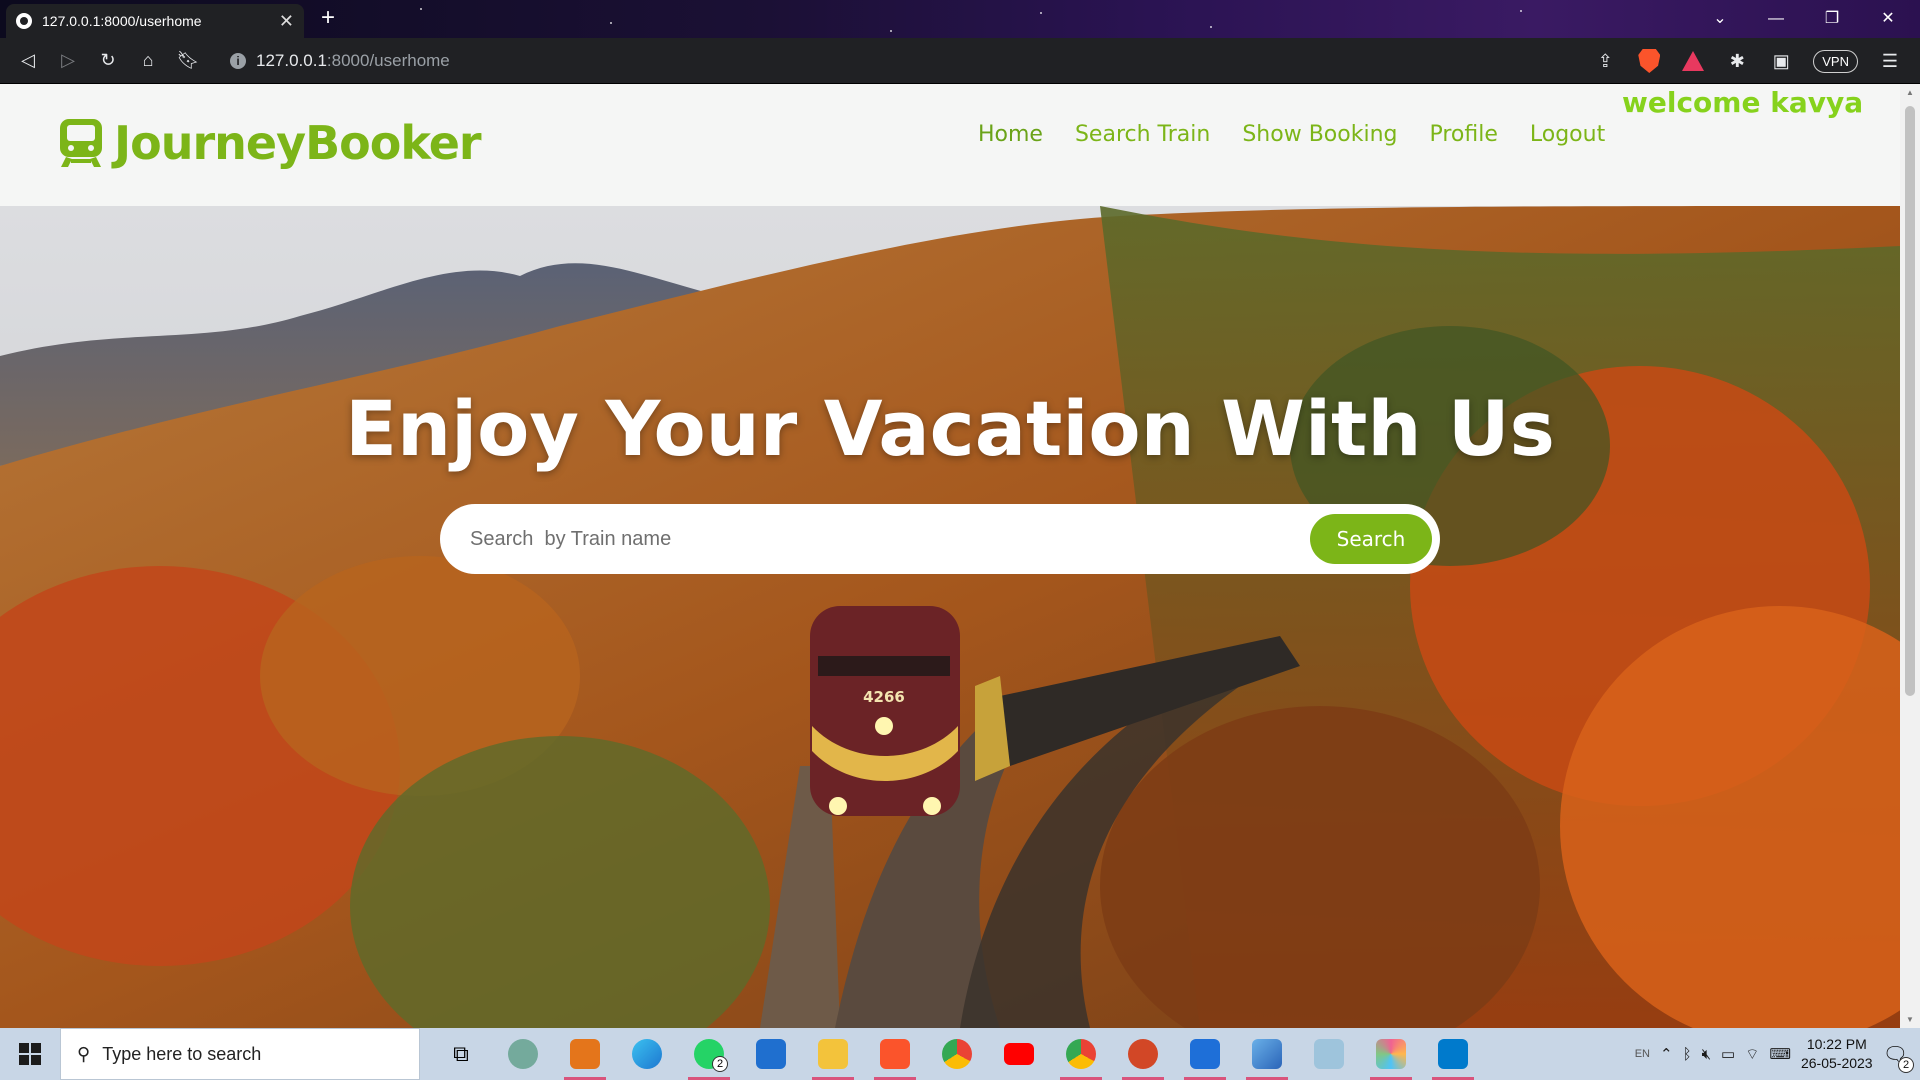 The image size is (1920, 1080). I want to click on nav-profile: Profile, so click(1463, 134).